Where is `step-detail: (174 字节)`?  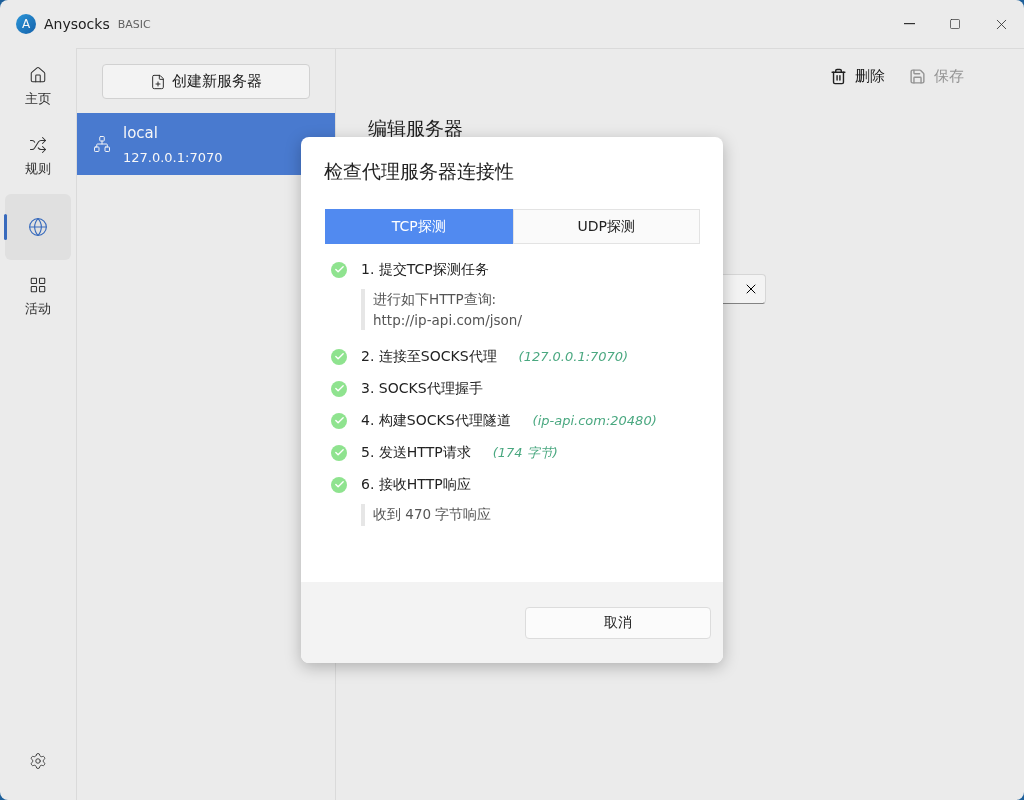 step-detail: (174 字节) is located at coordinates (525, 452).